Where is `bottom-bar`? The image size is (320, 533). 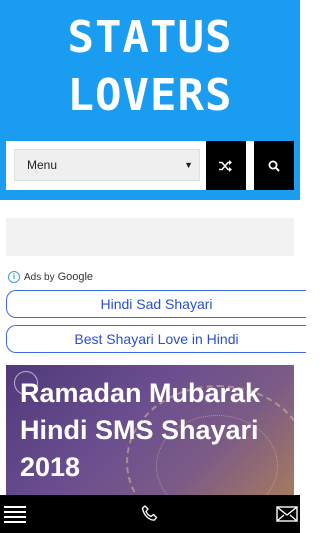 bottom-bar is located at coordinates (150, 514).